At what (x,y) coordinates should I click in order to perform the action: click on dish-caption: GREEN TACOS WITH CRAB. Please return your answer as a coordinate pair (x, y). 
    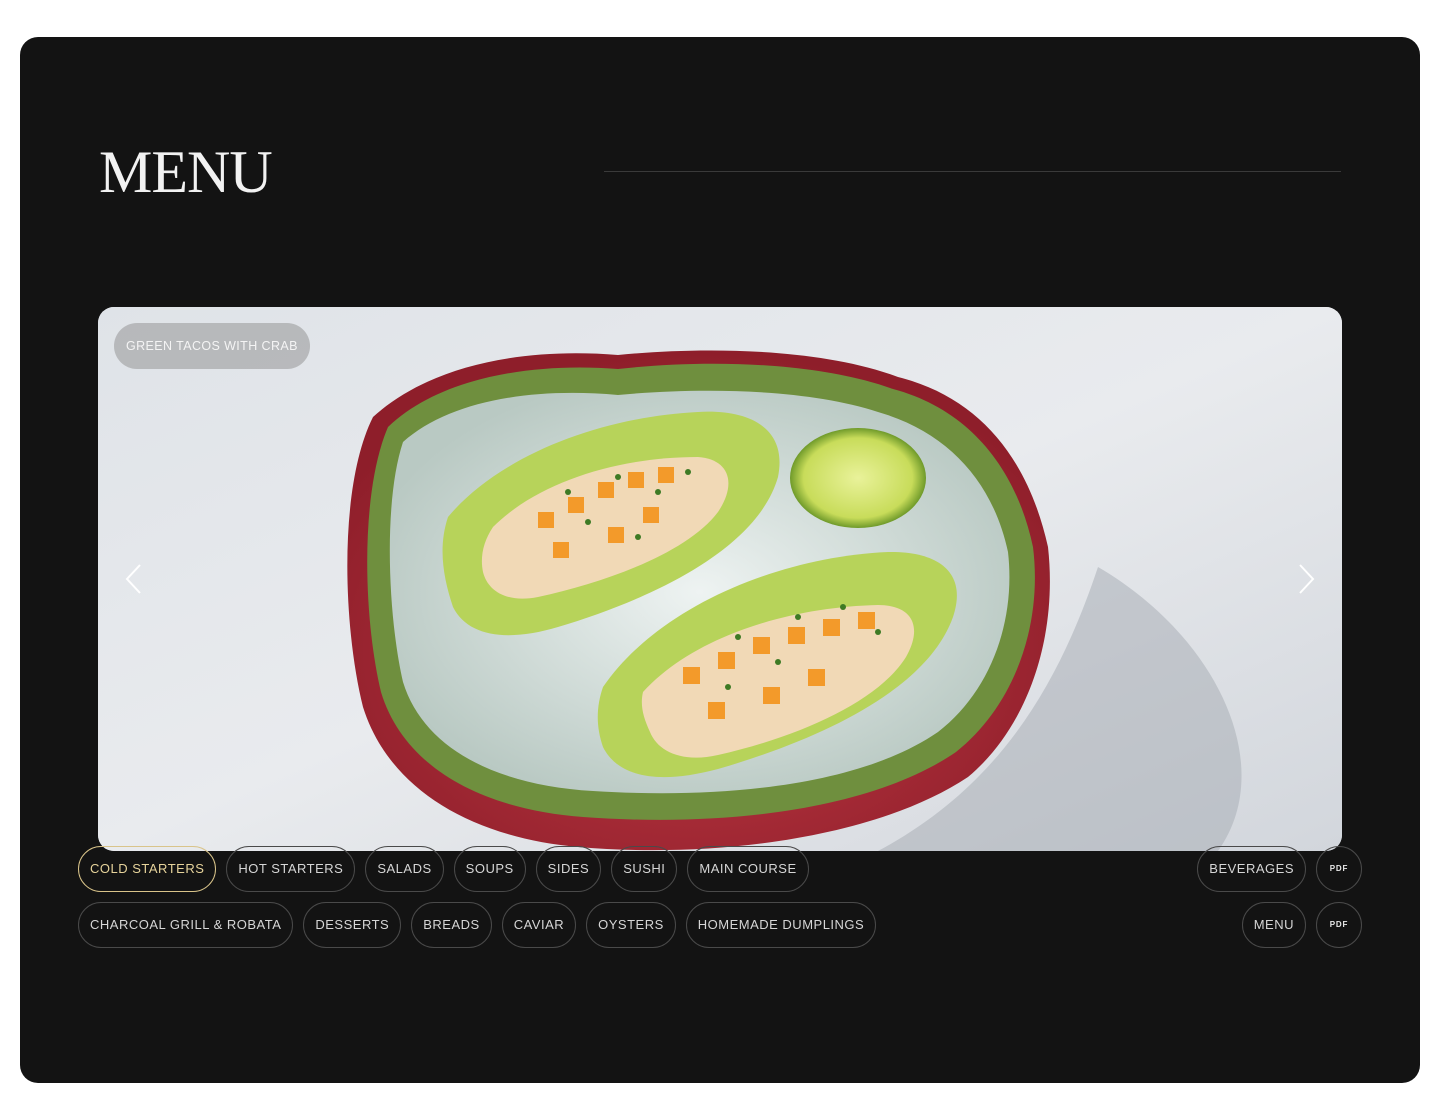
    Looking at the image, I should click on (212, 346).